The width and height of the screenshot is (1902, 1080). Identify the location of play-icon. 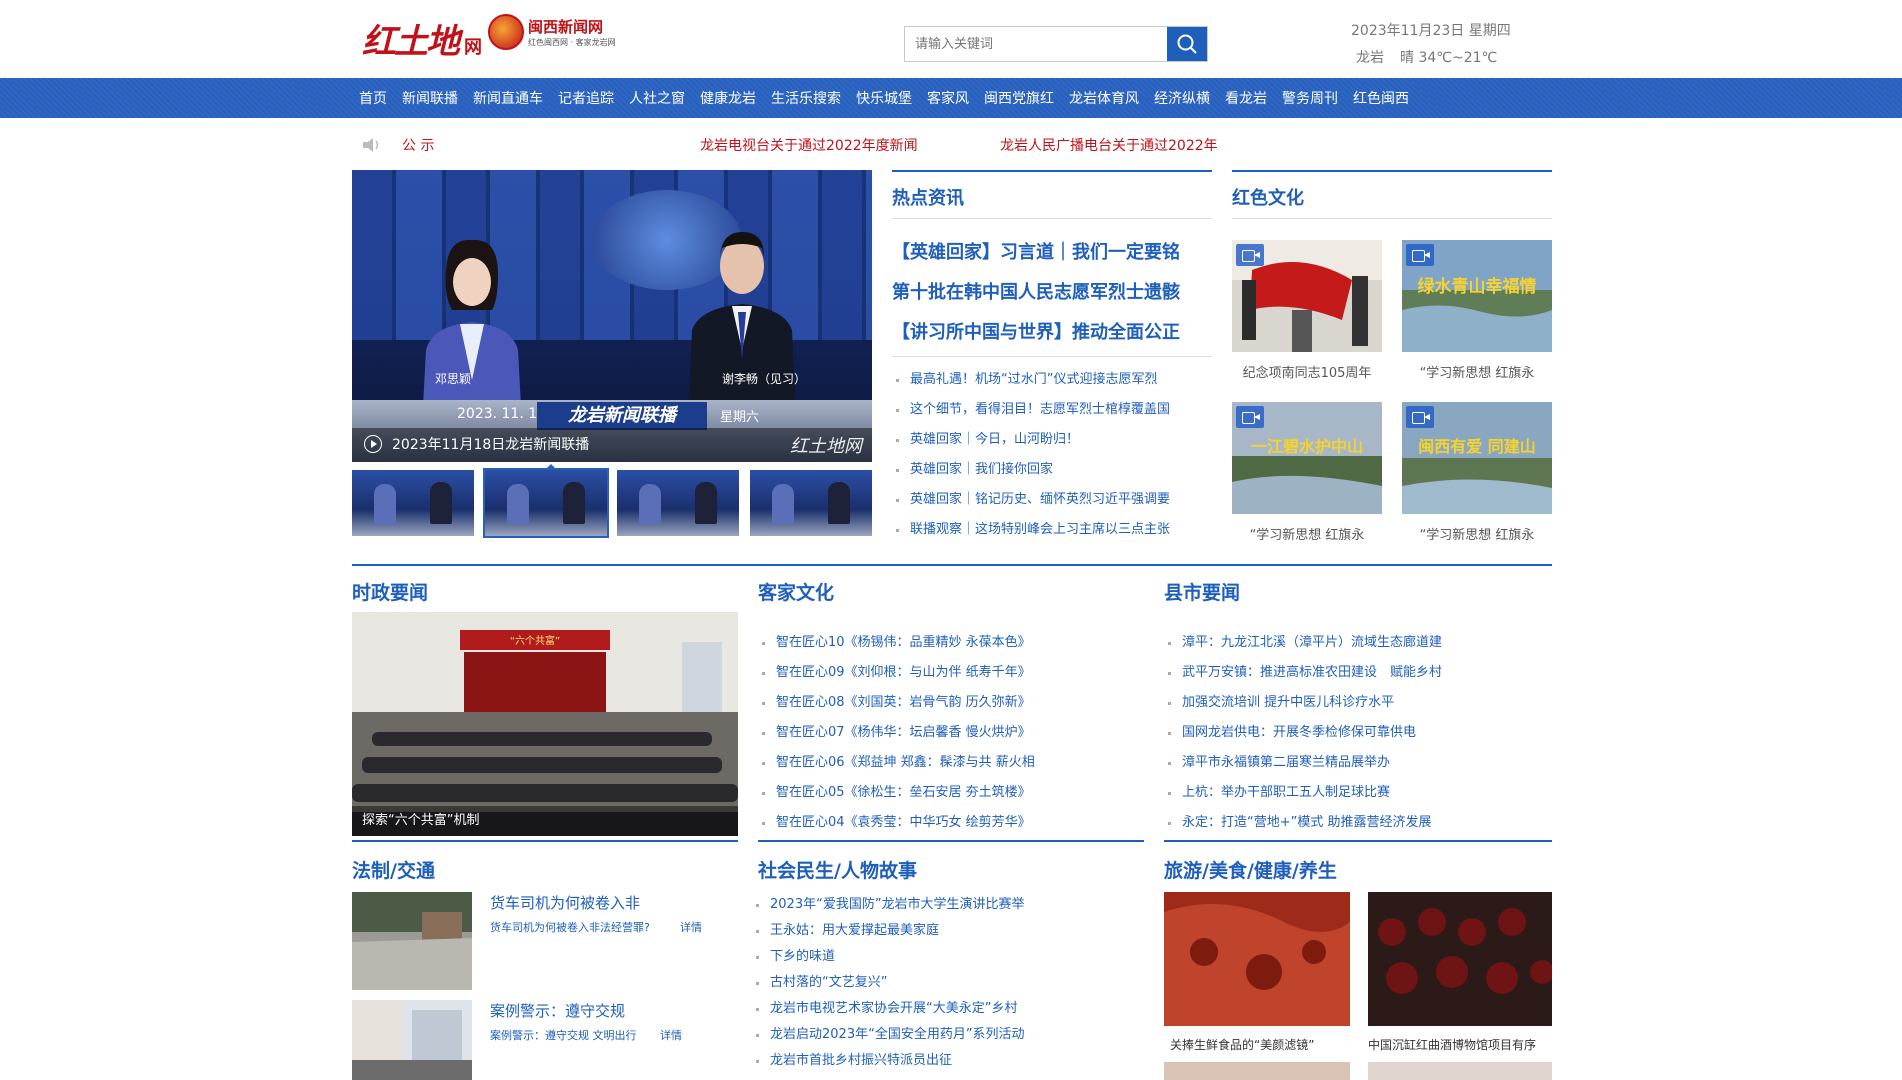
(373, 444).